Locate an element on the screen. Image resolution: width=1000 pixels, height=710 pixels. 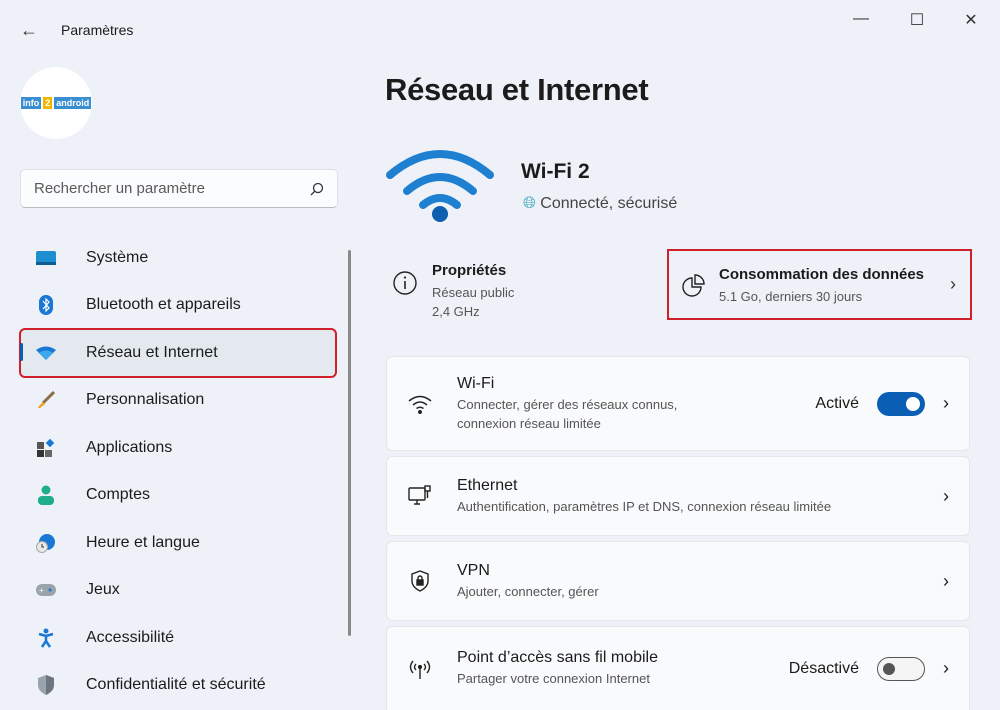
hotspot-icon is located at coordinates (420, 669).